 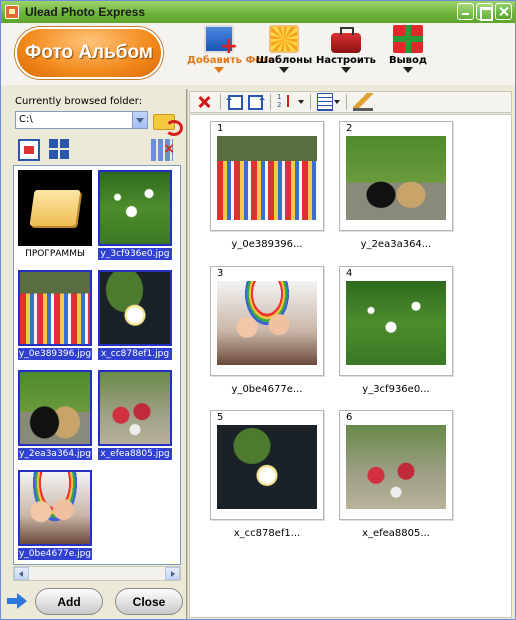 I want to click on maximize-button, so click(x=484, y=12).